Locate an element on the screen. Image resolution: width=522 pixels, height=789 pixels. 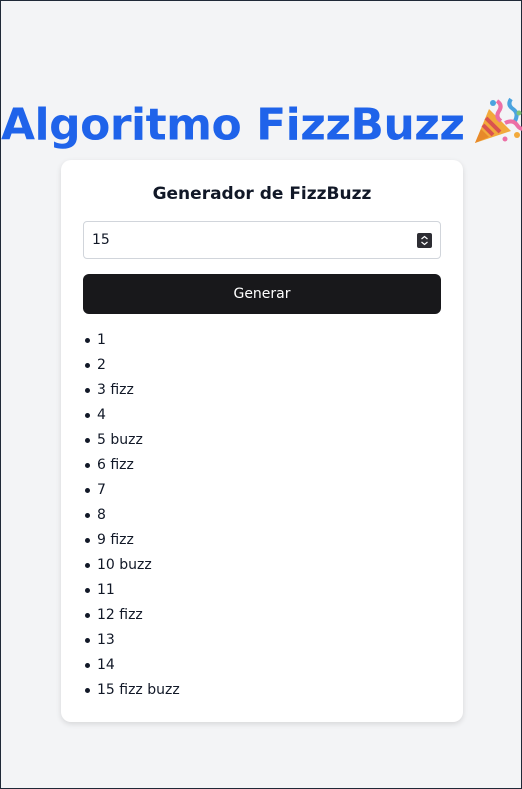
generate-button: Generar is located at coordinates (262, 294).